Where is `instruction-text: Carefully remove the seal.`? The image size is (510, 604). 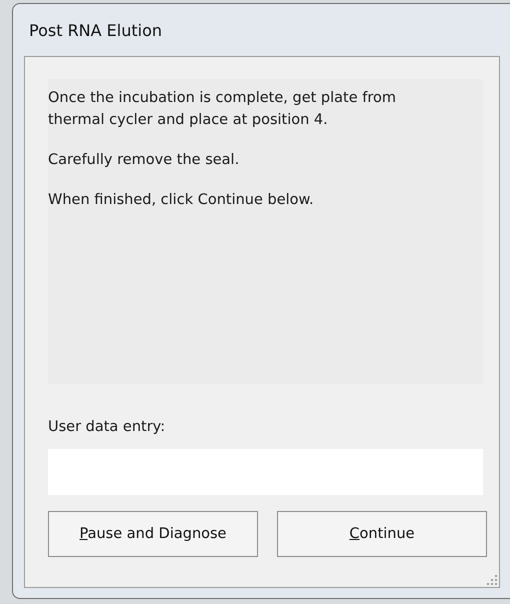
instruction-text: Carefully remove the seal. is located at coordinates (144, 160).